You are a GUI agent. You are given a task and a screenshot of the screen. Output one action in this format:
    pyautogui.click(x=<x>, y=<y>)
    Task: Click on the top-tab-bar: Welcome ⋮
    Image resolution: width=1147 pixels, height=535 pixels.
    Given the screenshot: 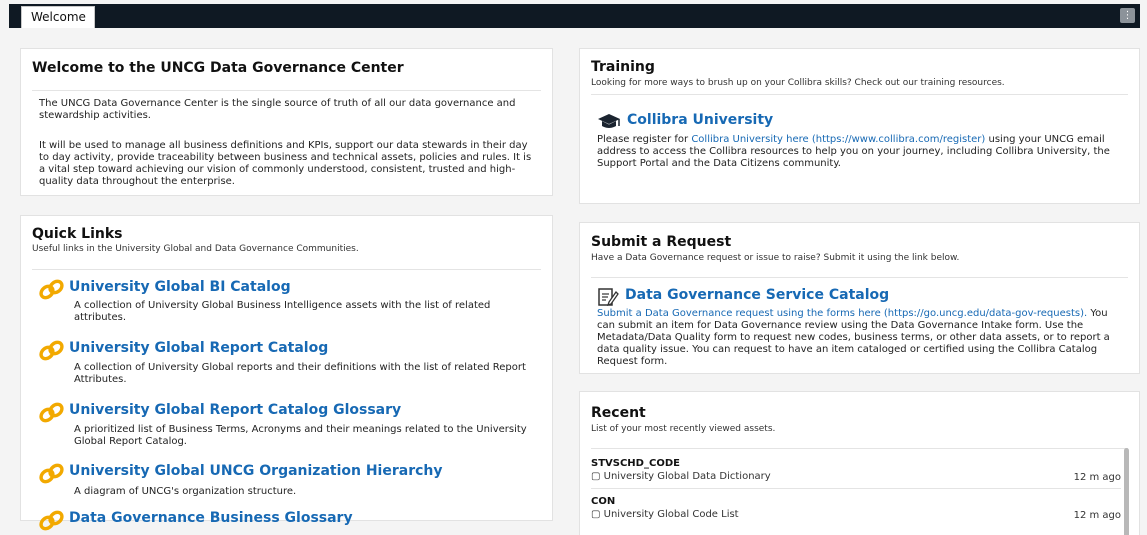 What is the action you would take?
    pyautogui.click(x=574, y=16)
    